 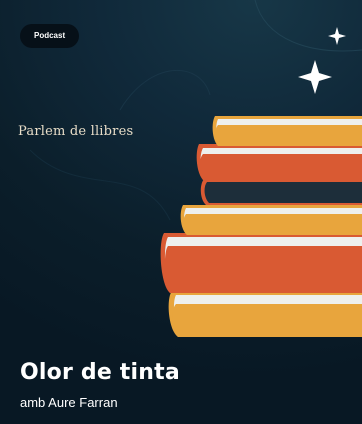 What do you see at coordinates (100, 372) in the screenshot?
I see `podcast-title: Olor de tinta` at bounding box center [100, 372].